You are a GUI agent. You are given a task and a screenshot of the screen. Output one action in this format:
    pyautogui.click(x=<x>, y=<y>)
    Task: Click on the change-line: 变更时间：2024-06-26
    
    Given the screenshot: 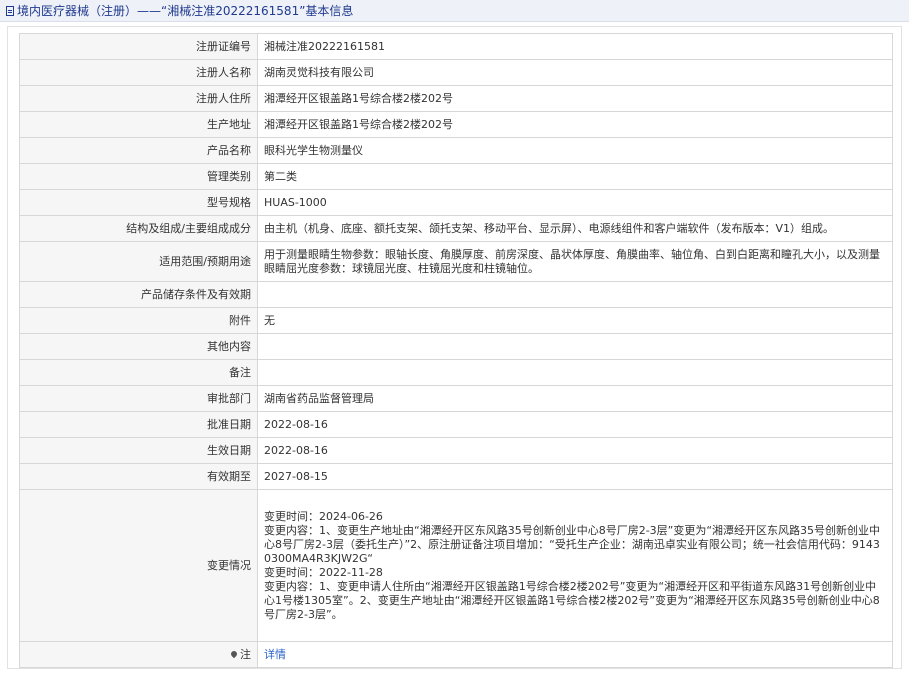 What is the action you would take?
    pyautogui.click(x=323, y=516)
    